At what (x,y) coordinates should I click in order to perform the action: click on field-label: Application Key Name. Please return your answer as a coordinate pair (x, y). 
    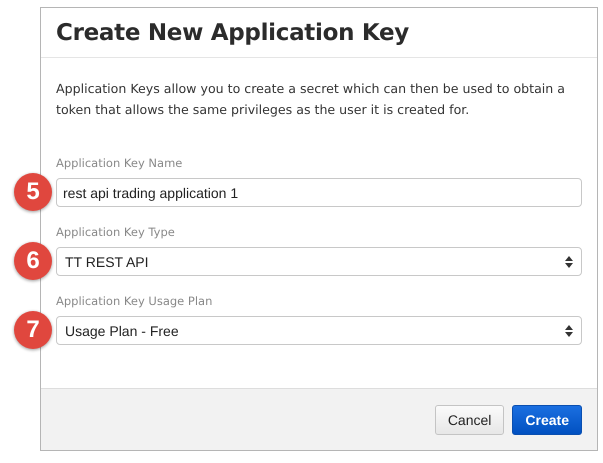
    Looking at the image, I should click on (120, 163).